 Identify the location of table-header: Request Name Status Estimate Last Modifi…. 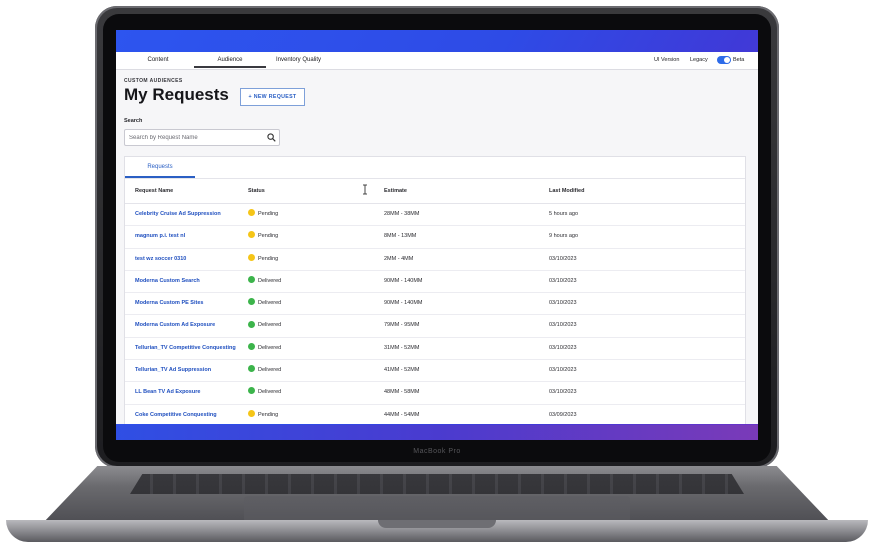
(435, 191).